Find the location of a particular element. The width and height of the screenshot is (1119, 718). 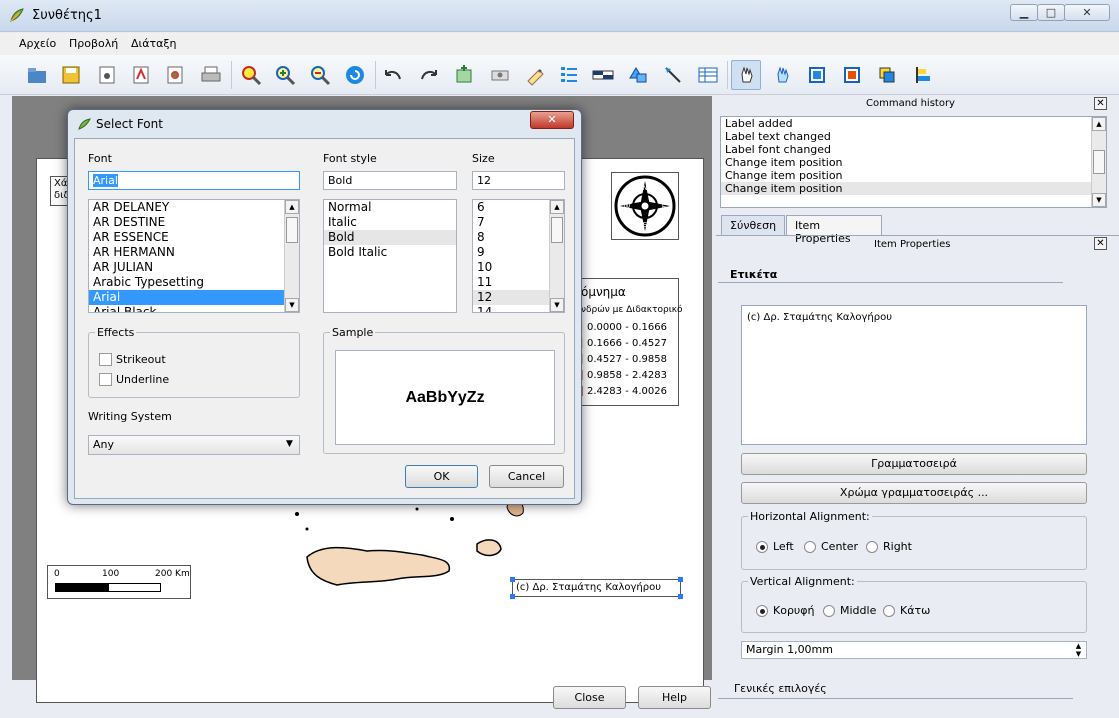

style-input: Bold is located at coordinates (390, 180).